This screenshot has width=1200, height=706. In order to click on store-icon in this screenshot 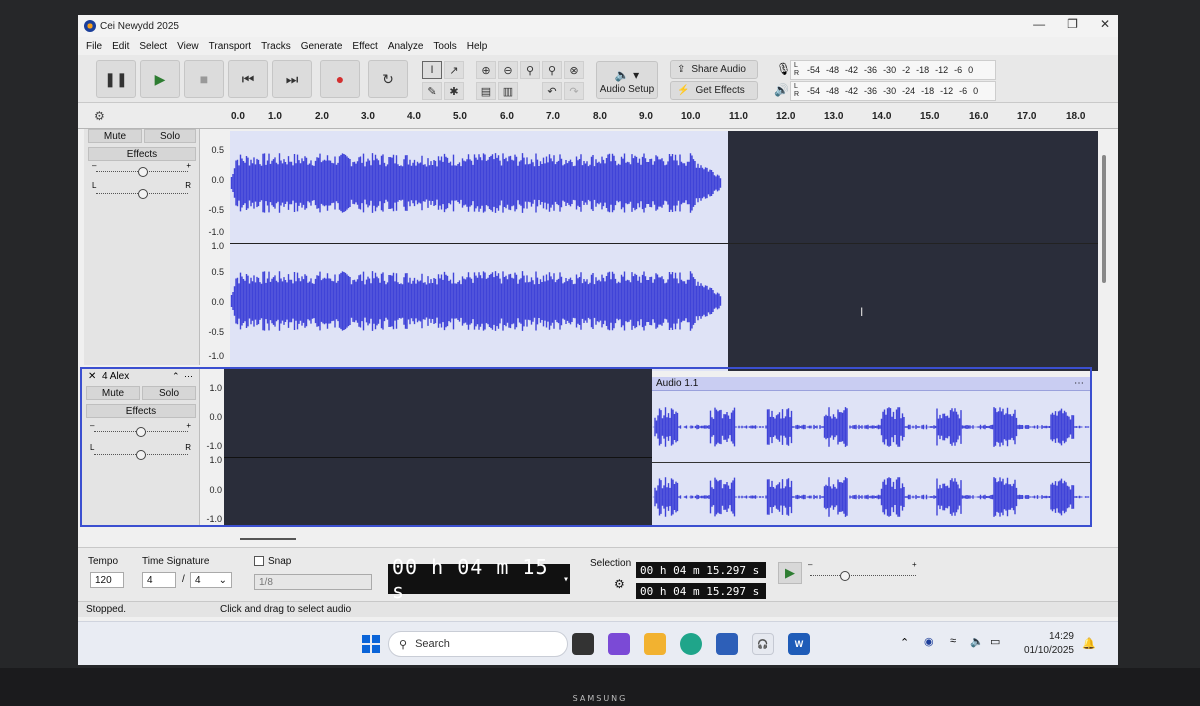, I will do `click(727, 644)`.